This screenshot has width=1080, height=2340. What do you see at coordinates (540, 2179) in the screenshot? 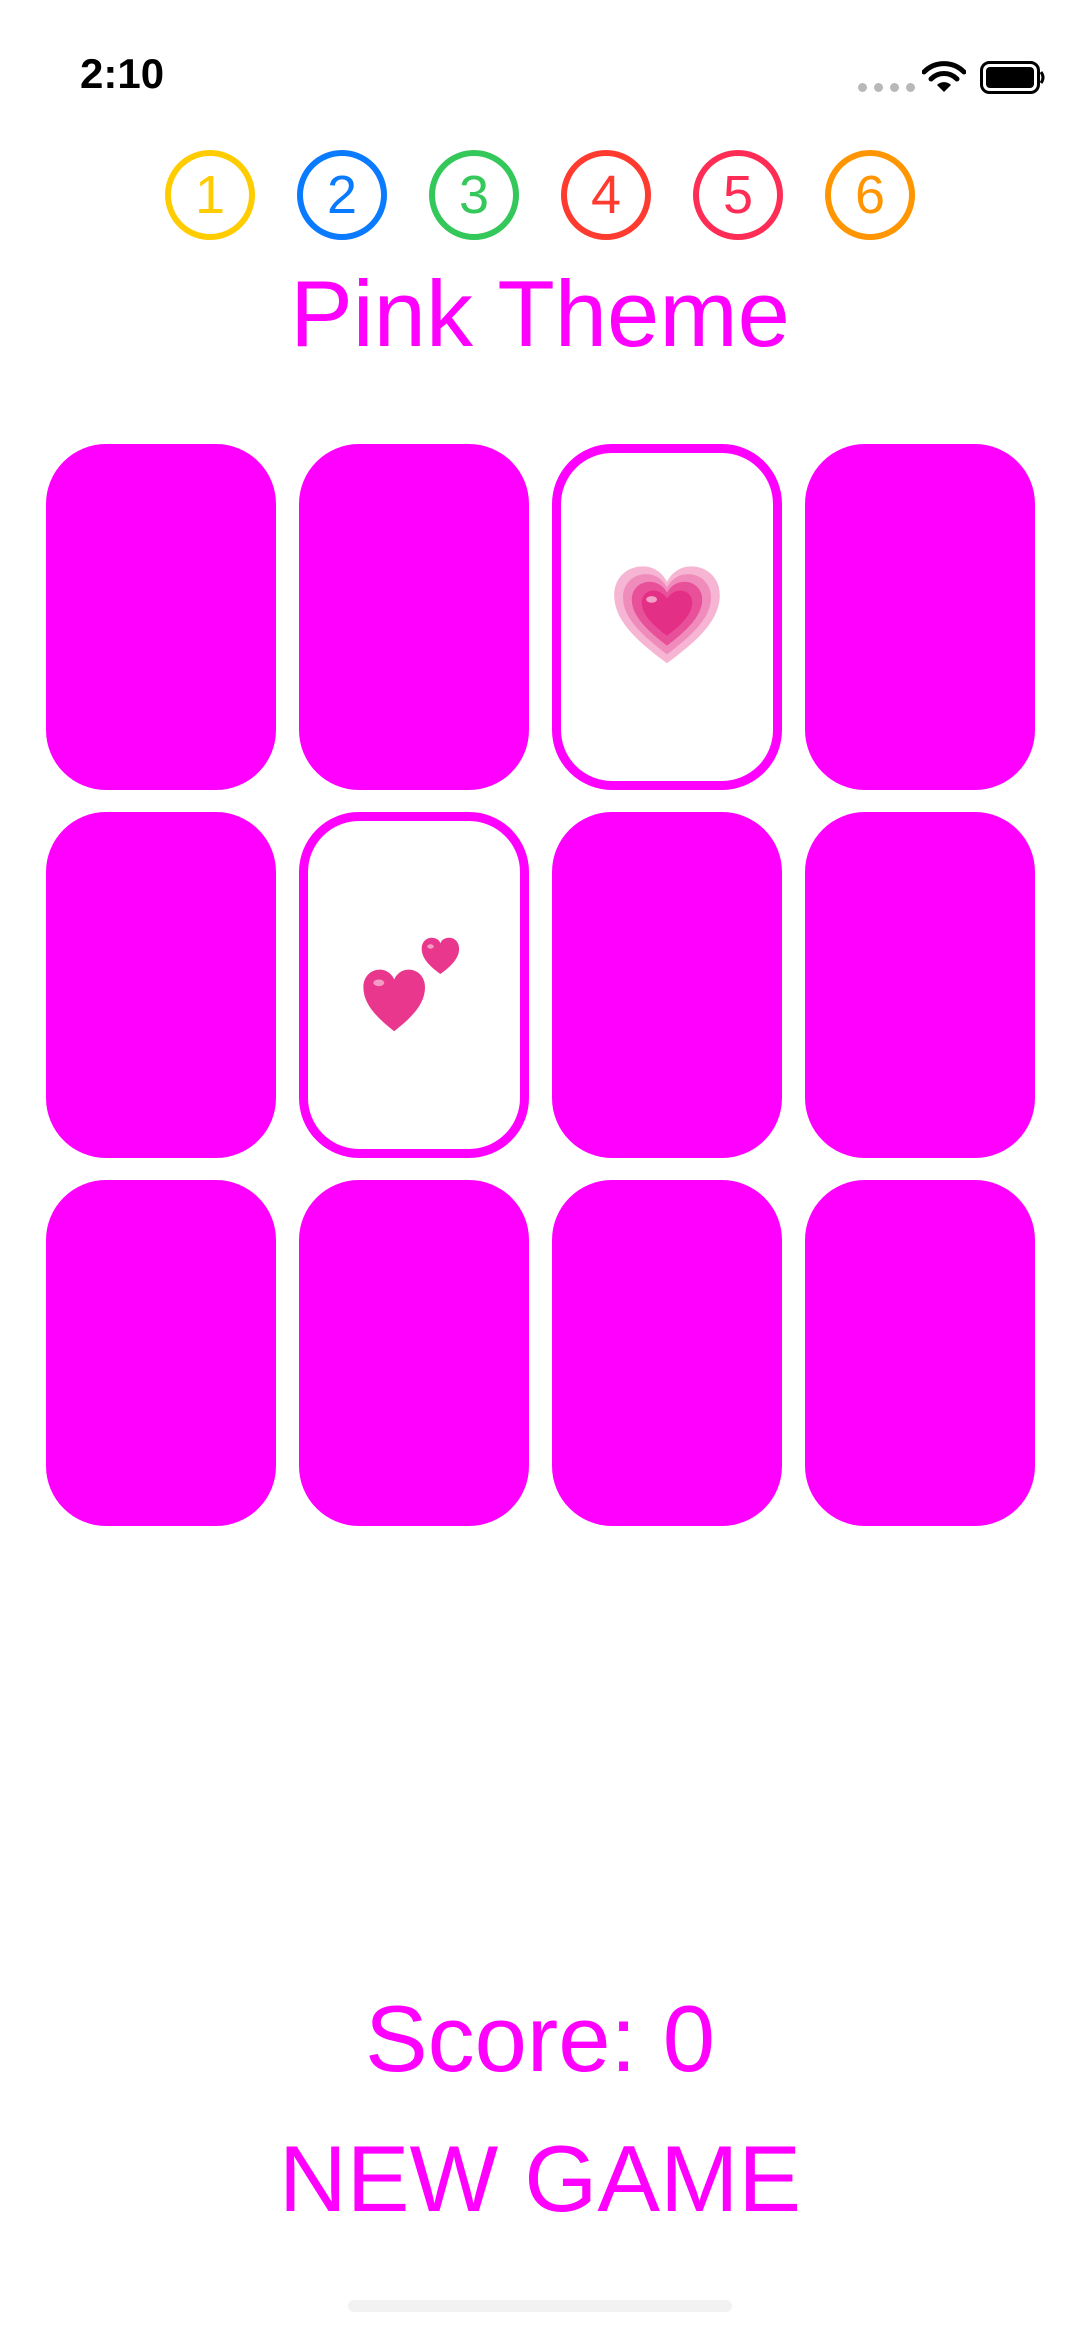
I see `new-game-button: NEW GAME` at bounding box center [540, 2179].